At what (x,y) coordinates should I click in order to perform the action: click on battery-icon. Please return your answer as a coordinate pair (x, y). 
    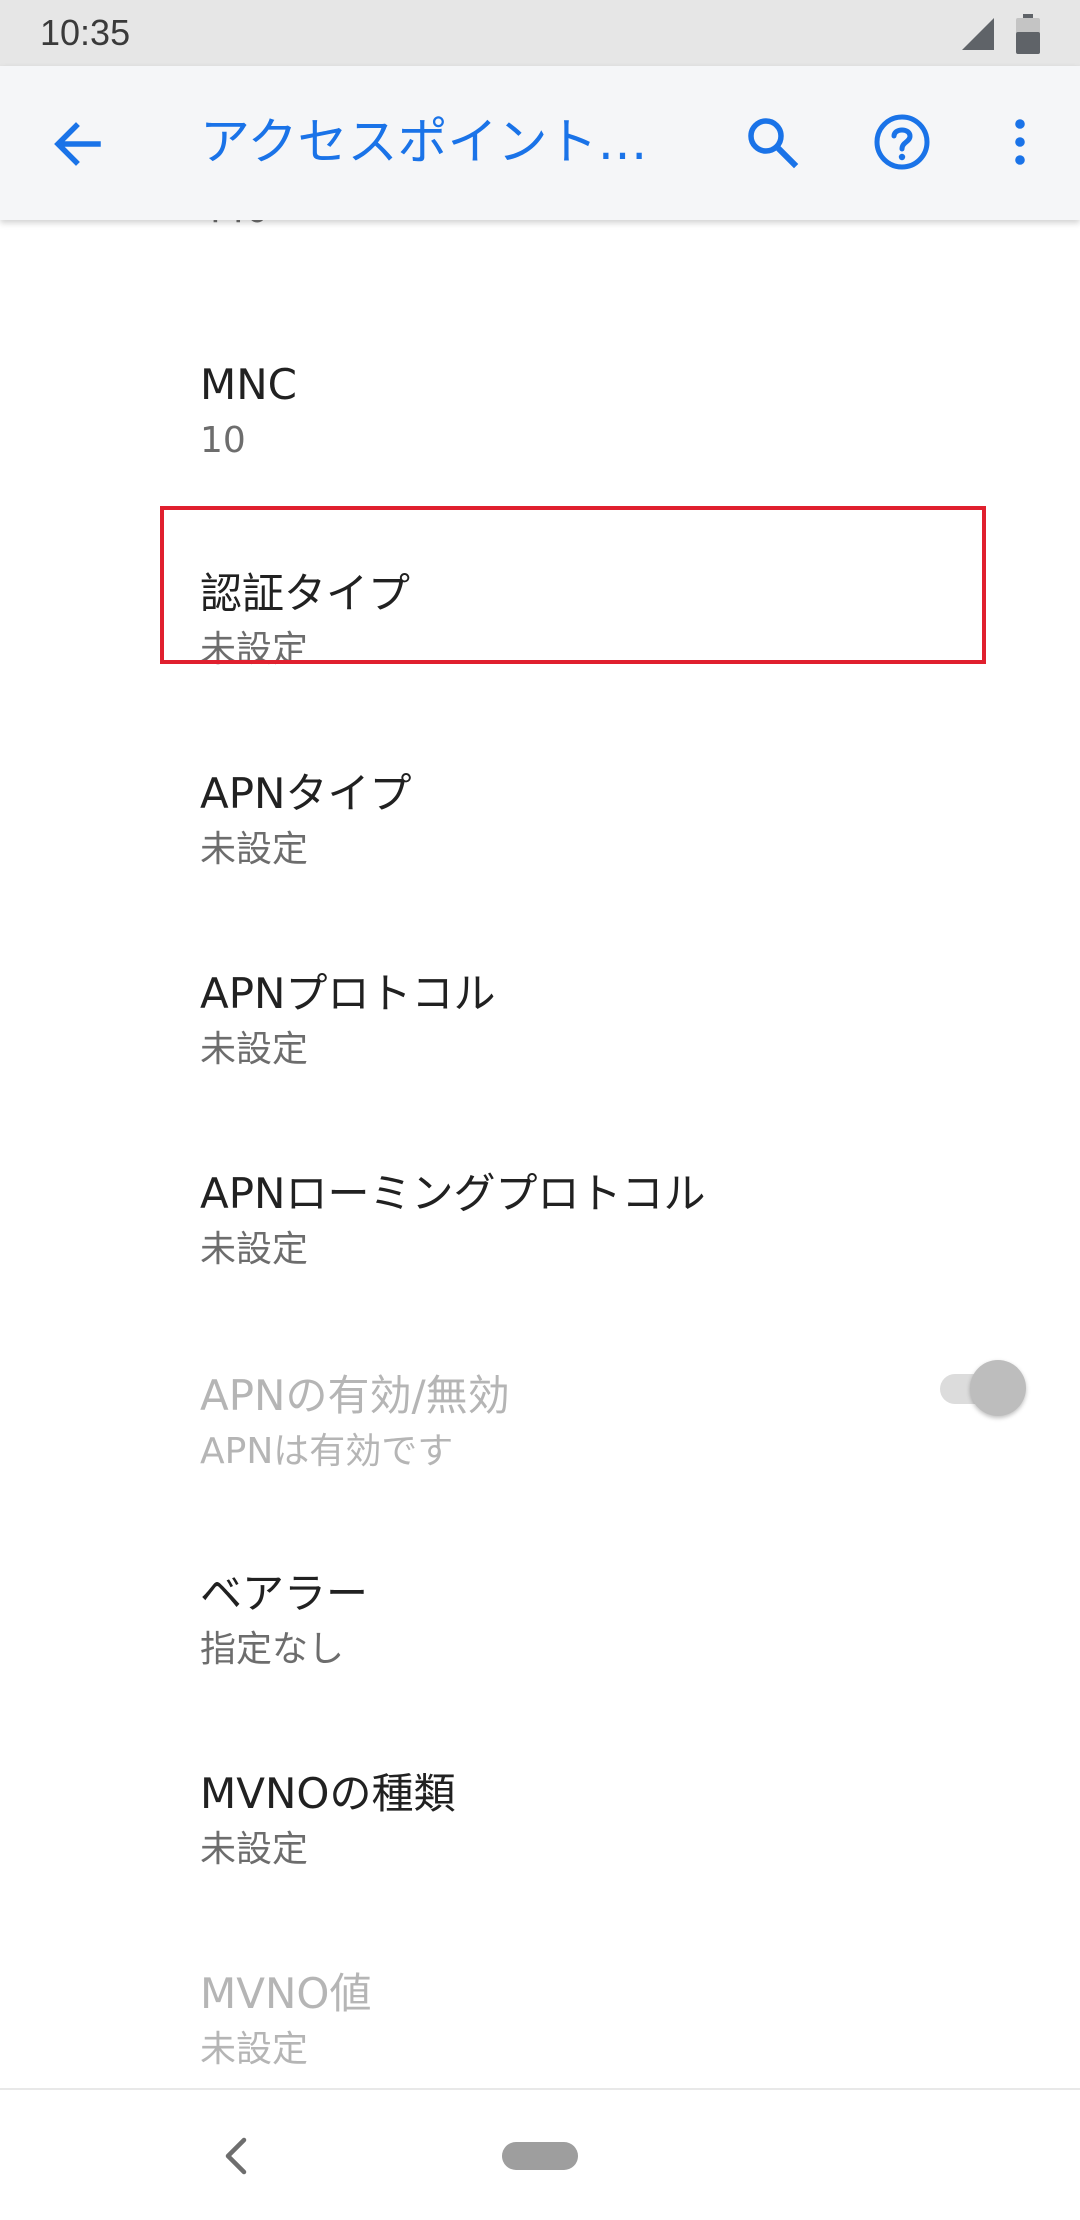
    Looking at the image, I should click on (1028, 34).